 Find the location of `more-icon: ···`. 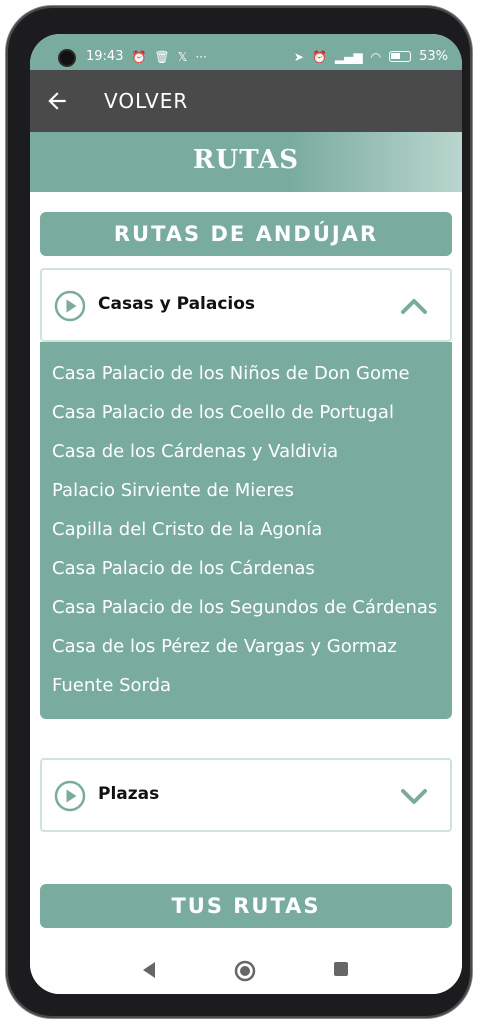

more-icon: ··· is located at coordinates (201, 56).